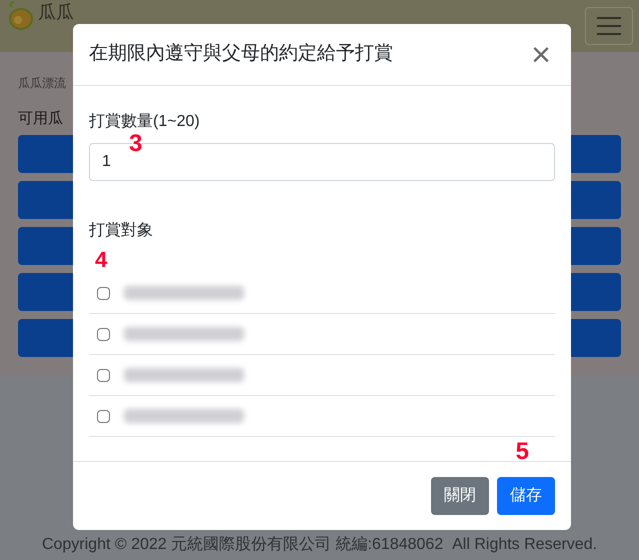 The width and height of the screenshot is (639, 560). I want to click on modal-title: 在期限內遵守與父母的約定給予打賞, so click(241, 54).